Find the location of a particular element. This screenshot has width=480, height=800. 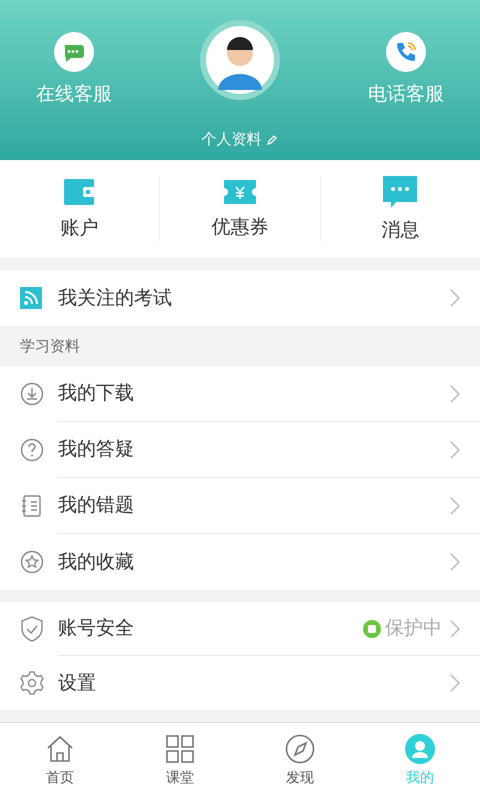

shortcut-button: 优惠券 is located at coordinates (239, 209).